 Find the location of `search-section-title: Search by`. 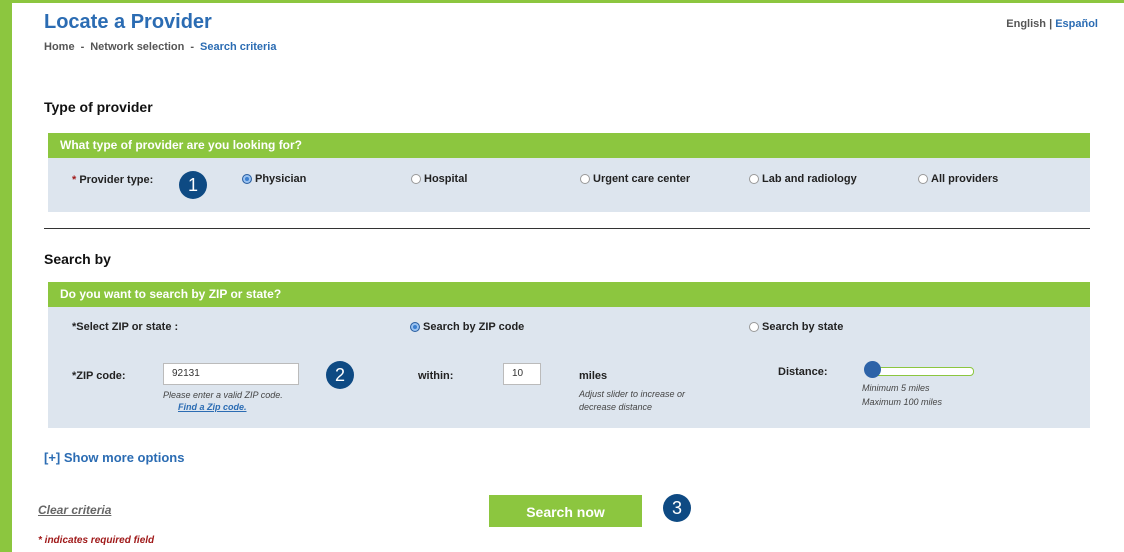

search-section-title: Search by is located at coordinates (77, 259).